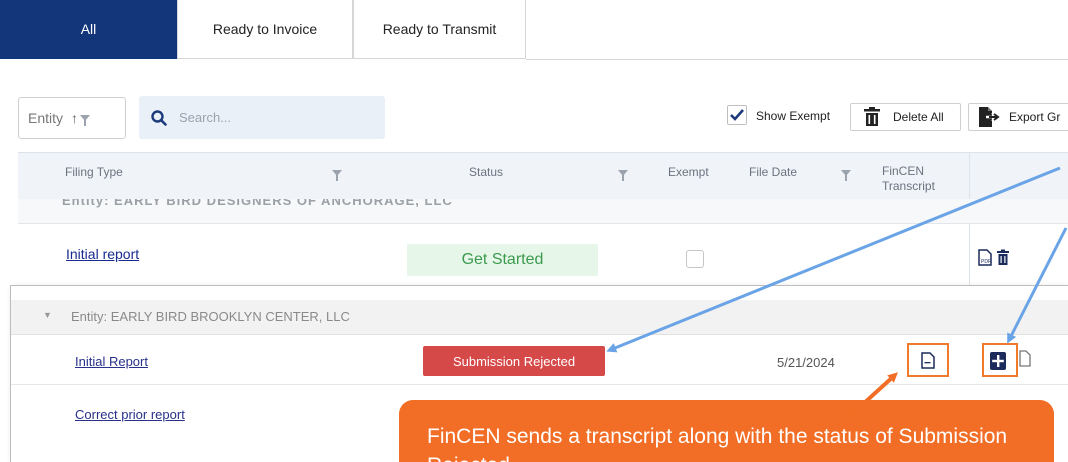 The height and width of the screenshot is (462, 1068). Describe the element at coordinates (502, 260) in the screenshot. I see `status-badge: Get Started` at that location.